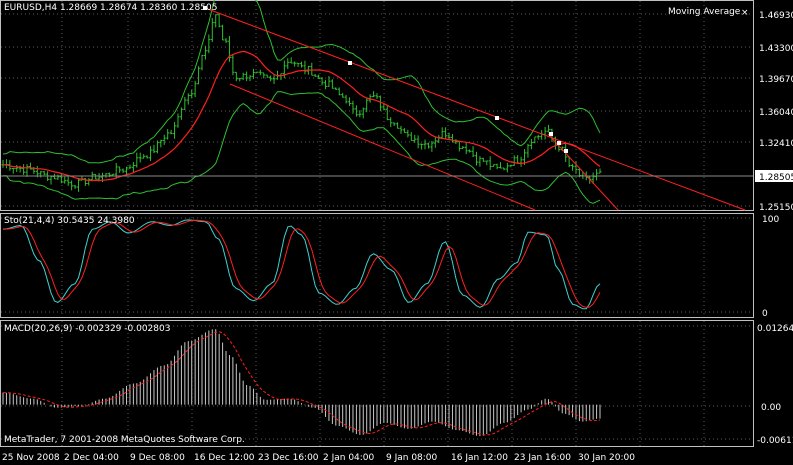 Image resolution: width=793 pixels, height=465 pixels. What do you see at coordinates (224, 458) in the screenshot?
I see `time-tick: 16 Dec 12:00` at bounding box center [224, 458].